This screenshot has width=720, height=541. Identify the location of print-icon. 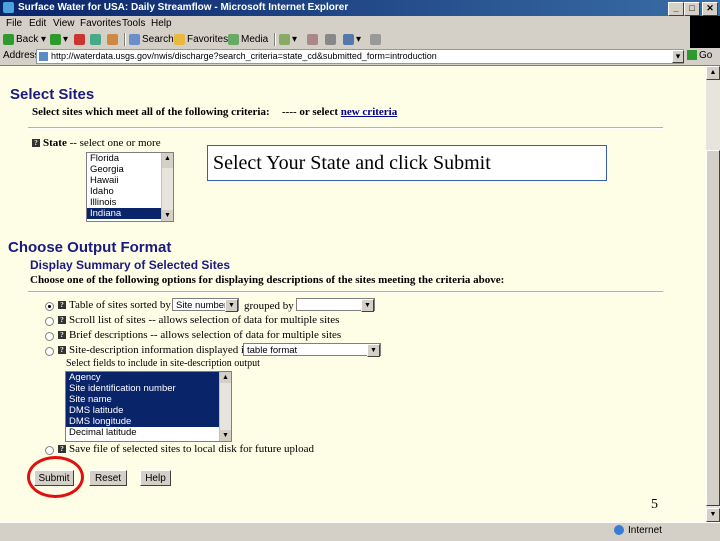
(330, 39).